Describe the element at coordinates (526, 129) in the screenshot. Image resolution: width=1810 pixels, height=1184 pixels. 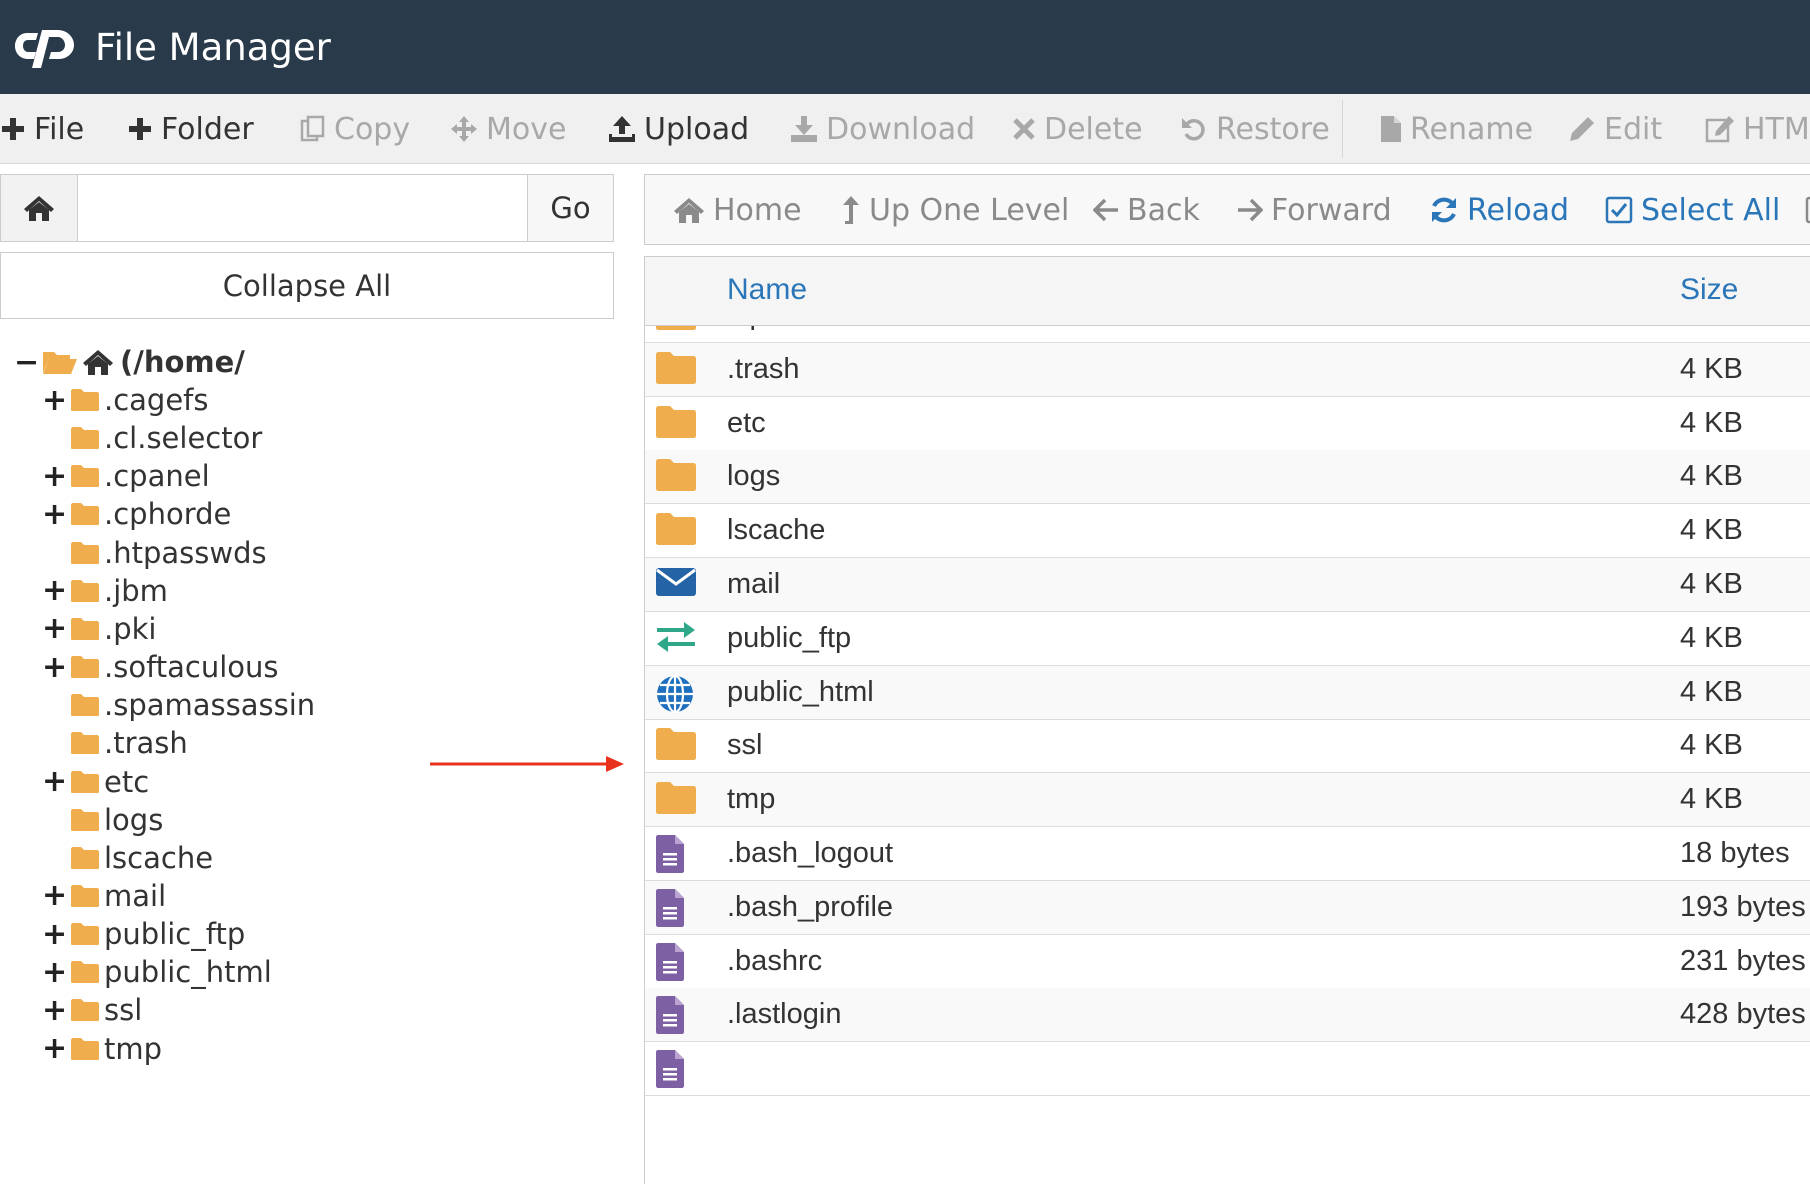
I see `move-label: Move` at that location.